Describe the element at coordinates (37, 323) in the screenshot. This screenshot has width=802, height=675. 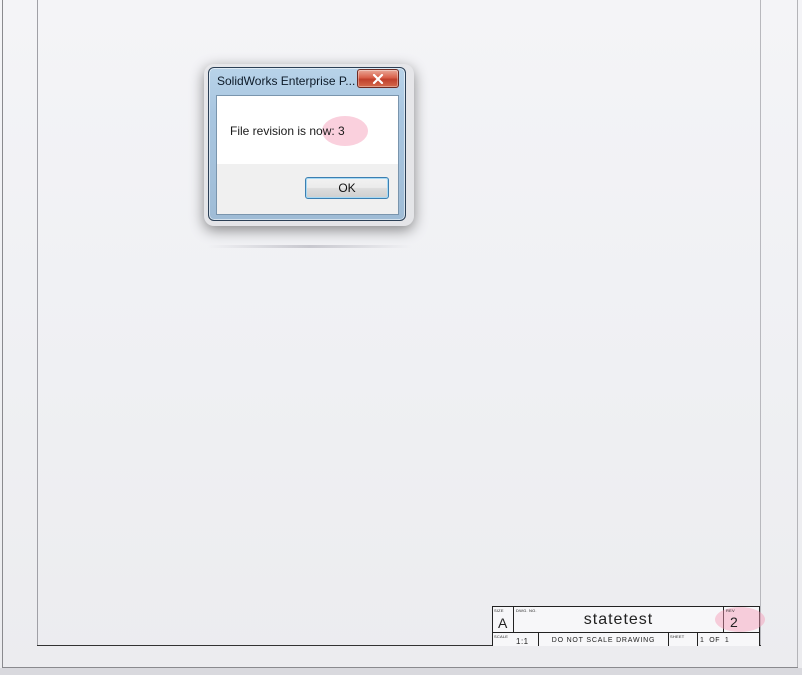
I see `drawing-border-left` at that location.